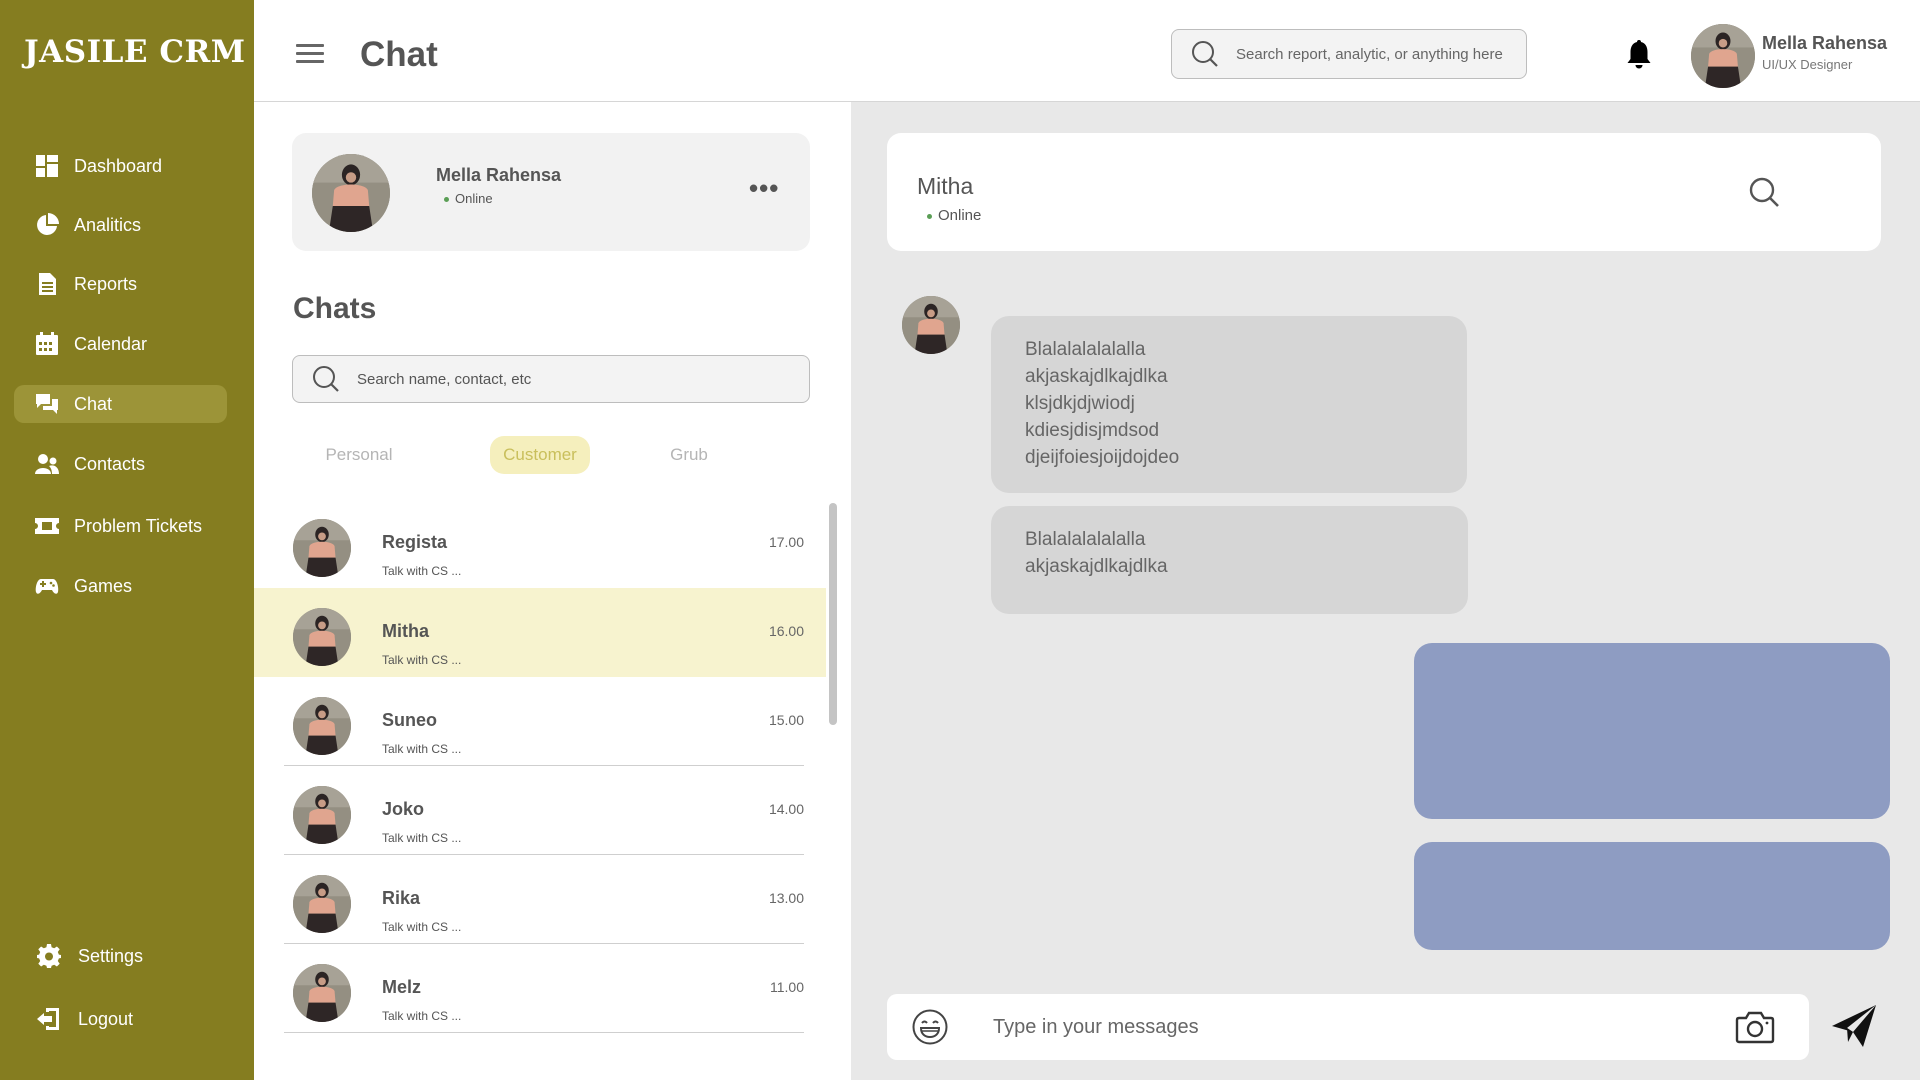 This screenshot has width=1920, height=1080. I want to click on incoming-message: Blalalalalalalla akjaskajdlkajdlka, so click(1229, 560).